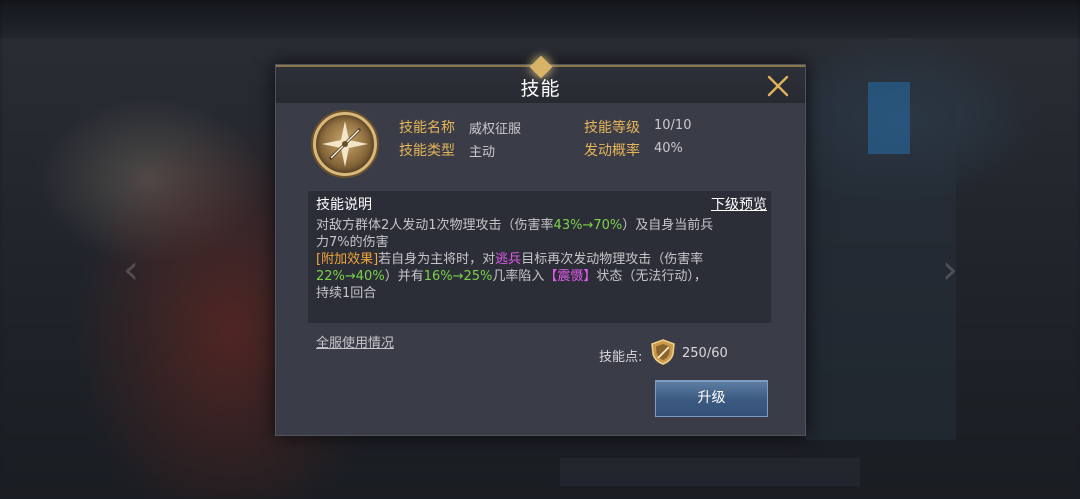 The width and height of the screenshot is (1080, 499). What do you see at coordinates (345, 144) in the screenshot?
I see `compass-sword-icon` at bounding box center [345, 144].